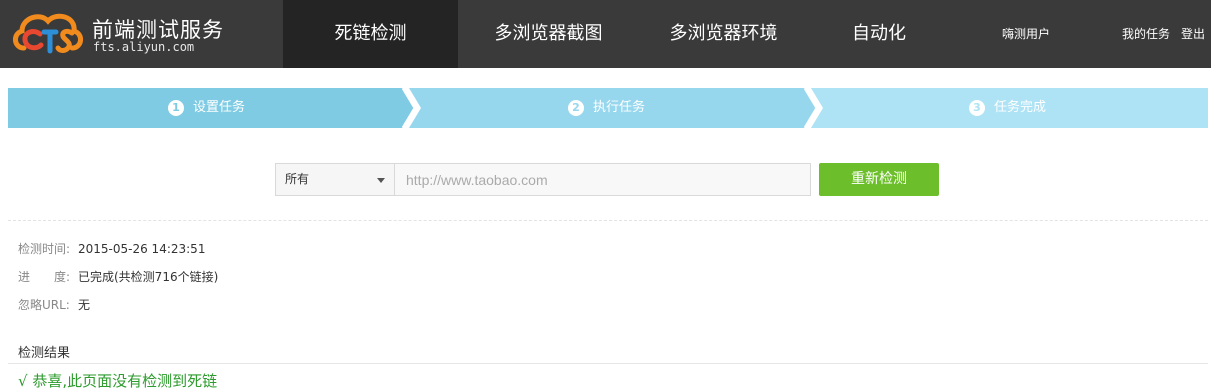 The image size is (1211, 392). I want to click on nav-item-automation: 自动化, so click(879, 34).